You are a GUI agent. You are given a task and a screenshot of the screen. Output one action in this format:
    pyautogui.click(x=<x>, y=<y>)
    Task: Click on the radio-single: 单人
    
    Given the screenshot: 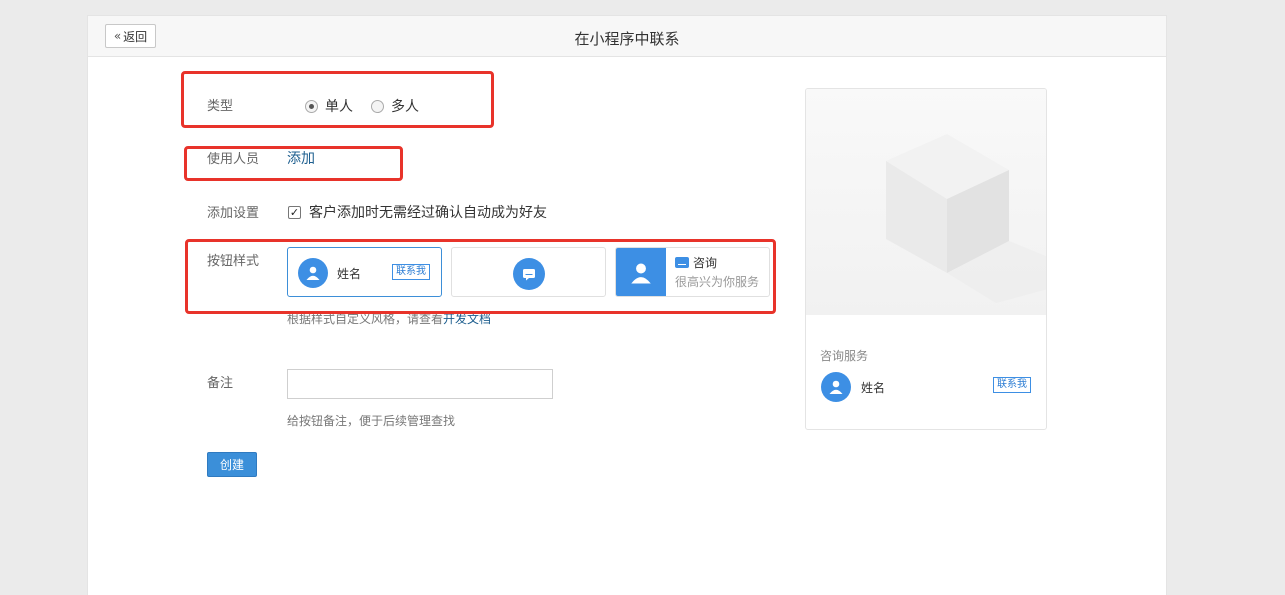 What is the action you would take?
    pyautogui.click(x=329, y=106)
    